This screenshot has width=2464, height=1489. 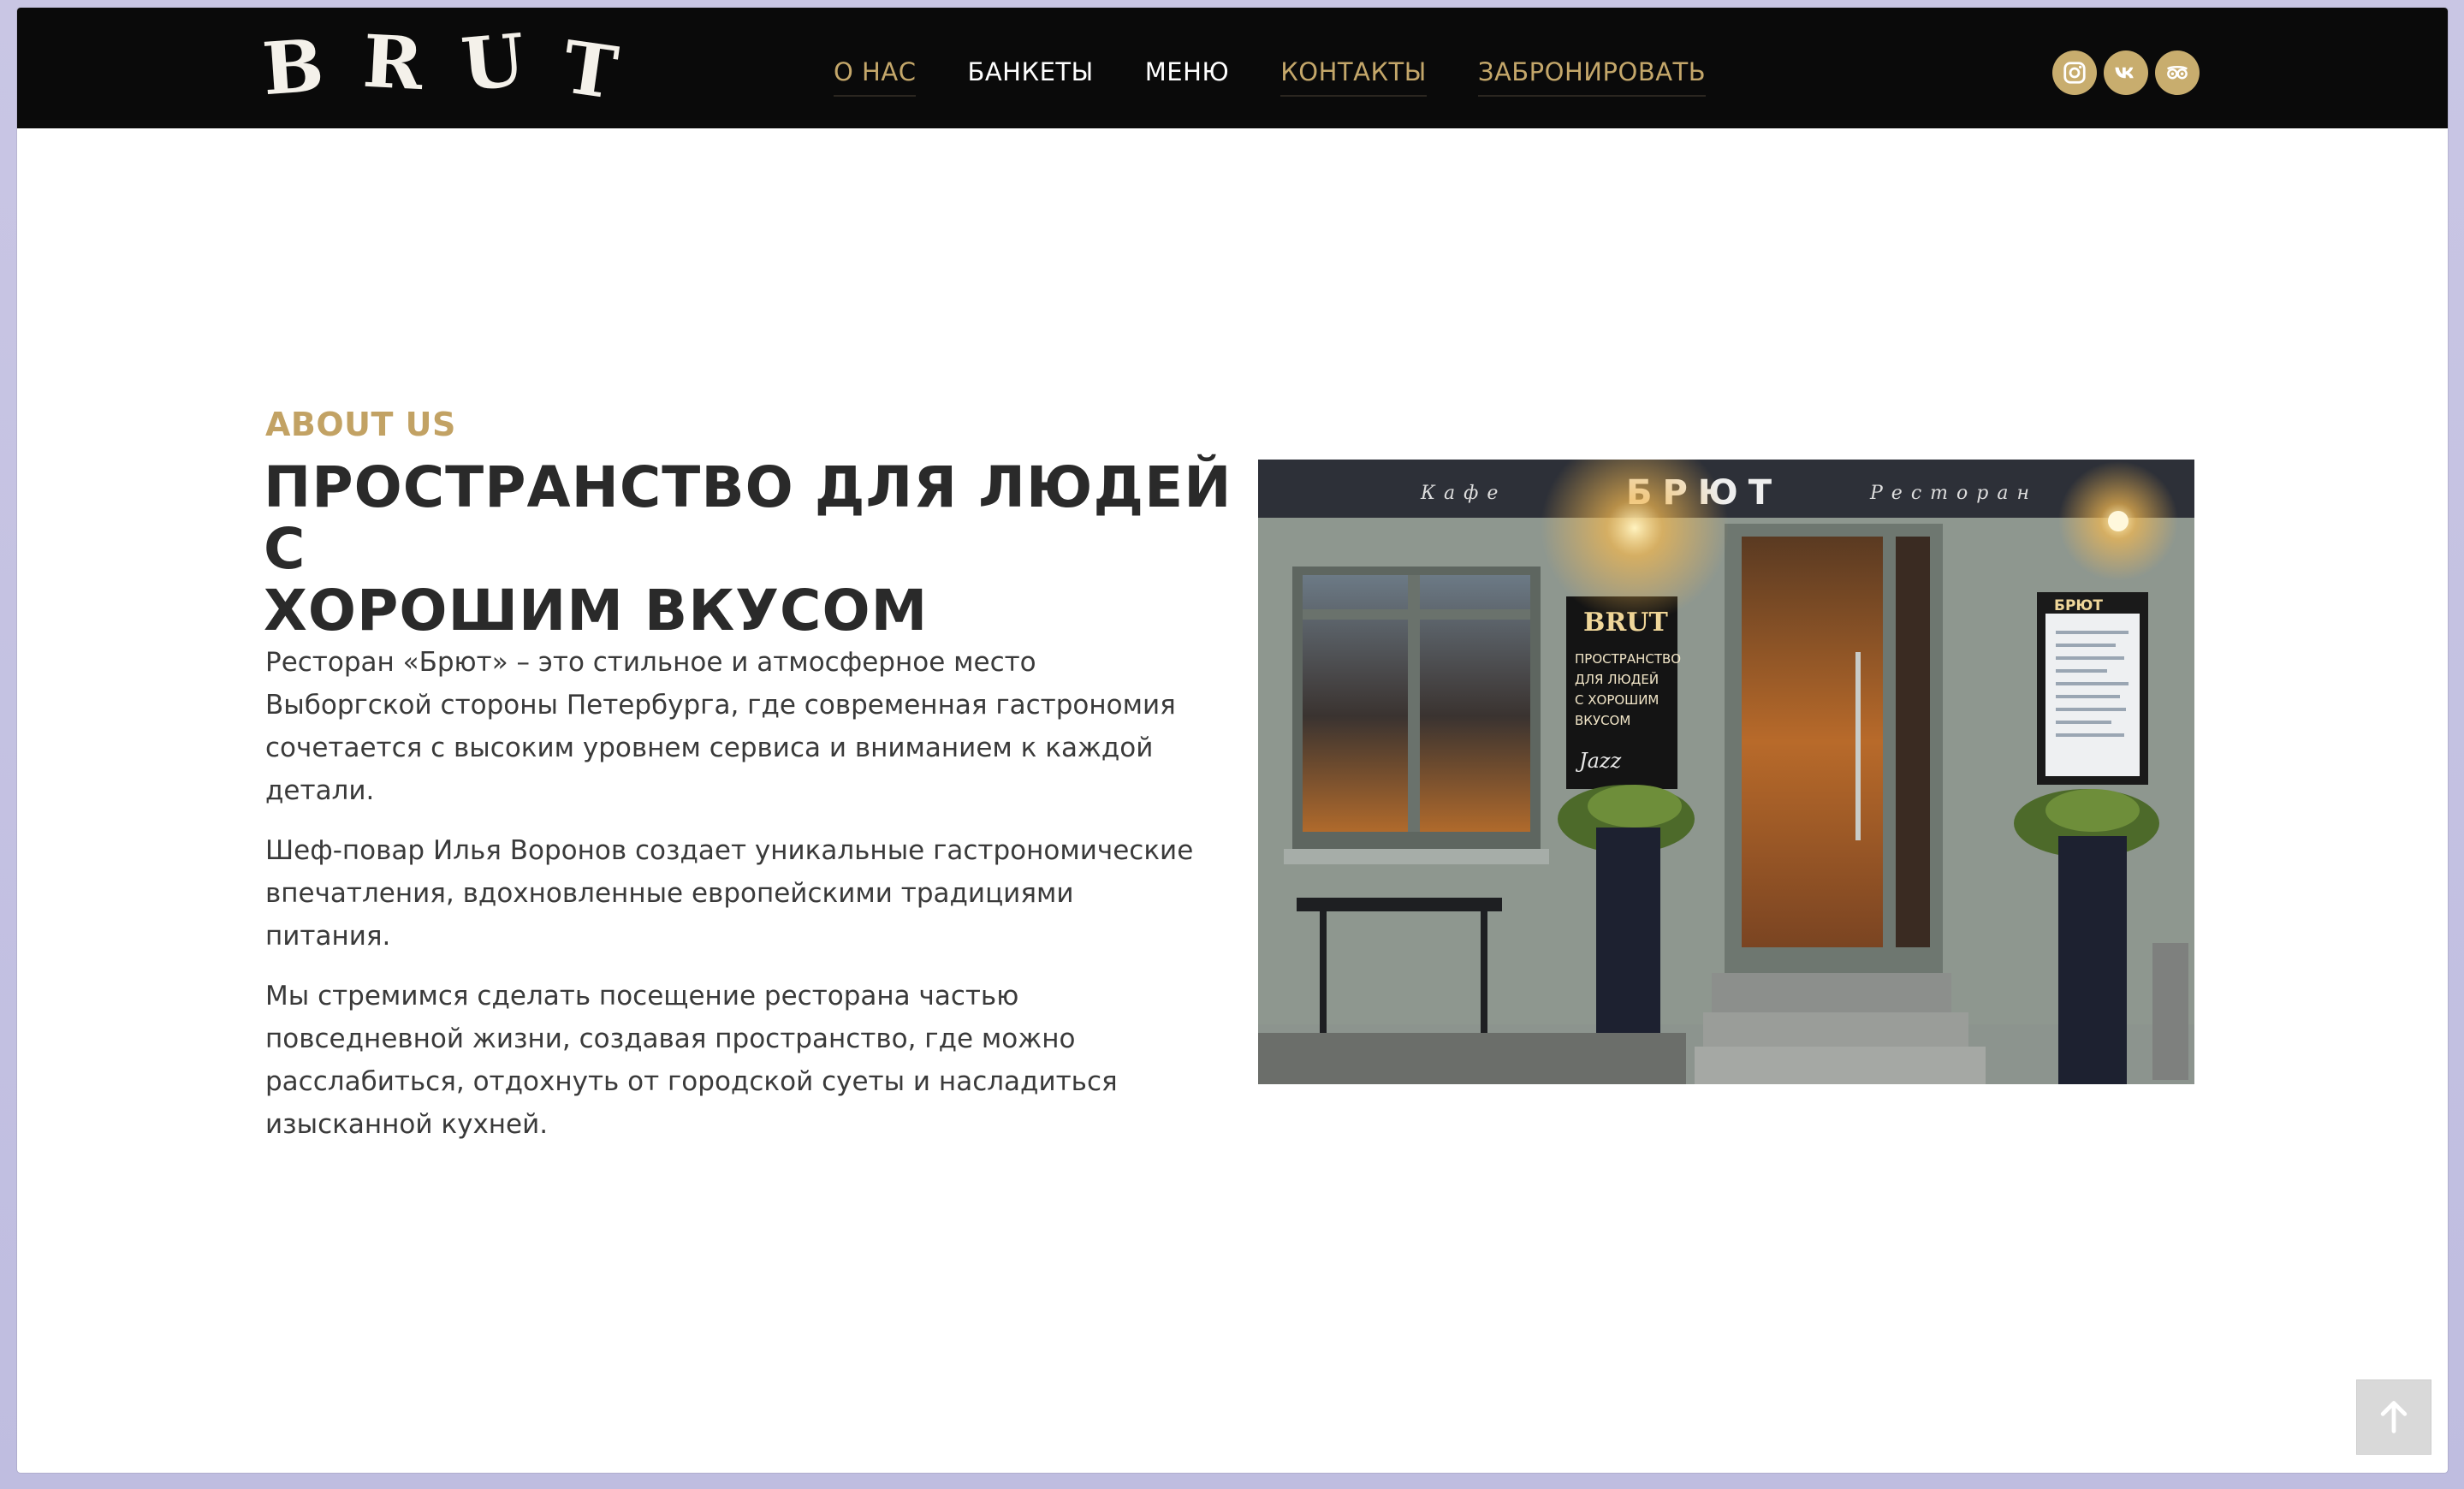 I want to click on nav-item-banquets: БАНКЕТЫ, so click(x=1030, y=77).